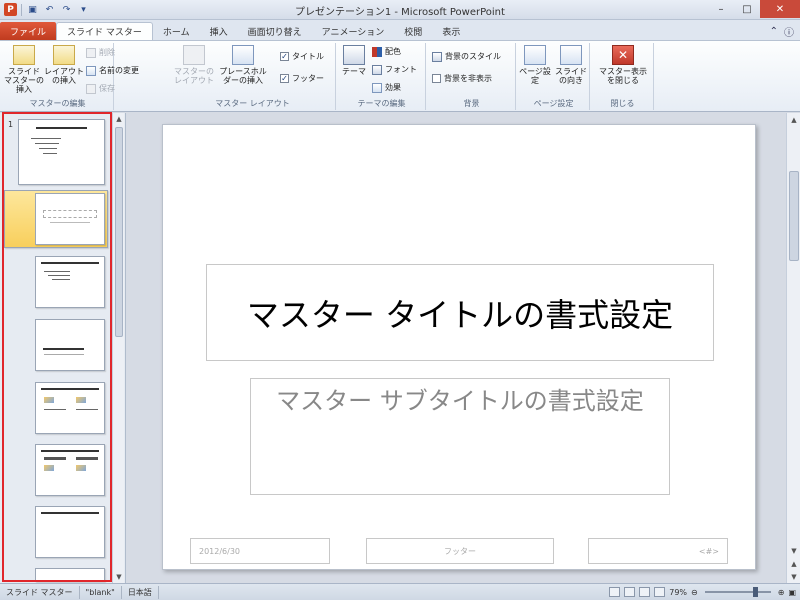  I want to click on status-view: スライド マスター, so click(40, 592).